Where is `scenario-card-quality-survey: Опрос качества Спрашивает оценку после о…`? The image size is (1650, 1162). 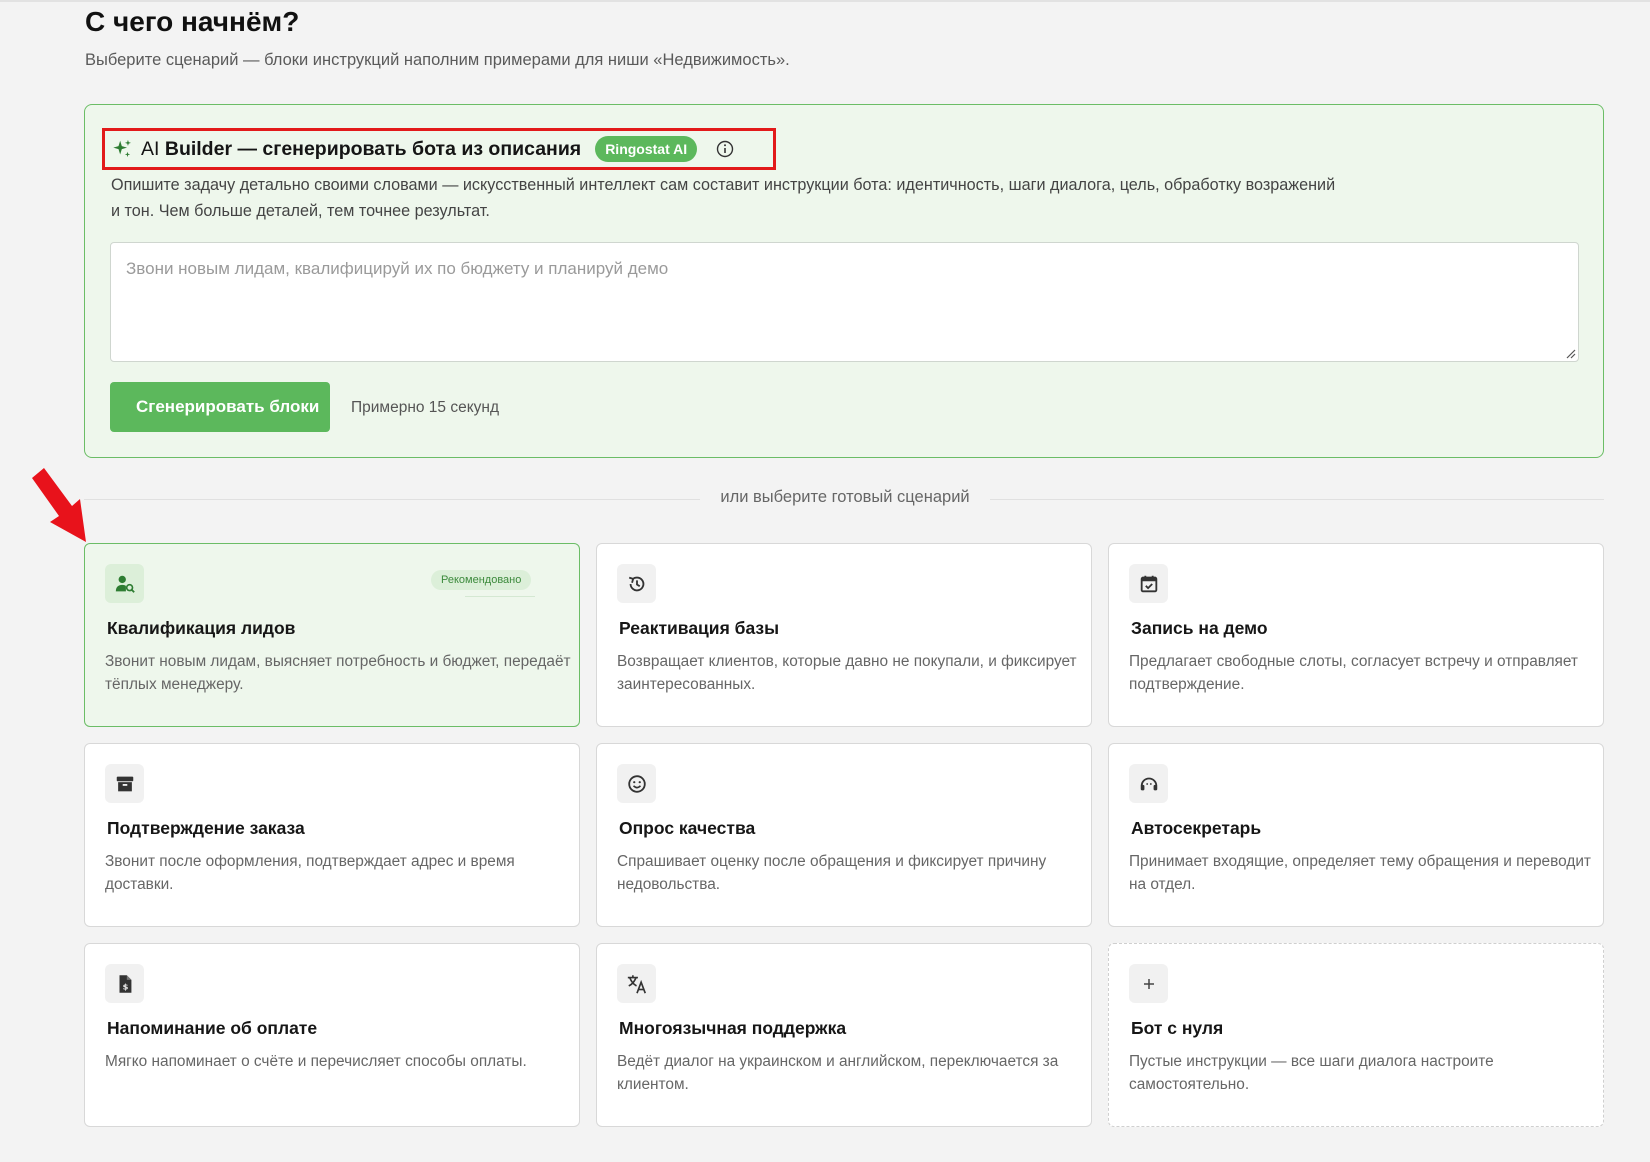
scenario-card-quality-survey: Опрос качества Спрашивает оценку после о… is located at coordinates (844, 835).